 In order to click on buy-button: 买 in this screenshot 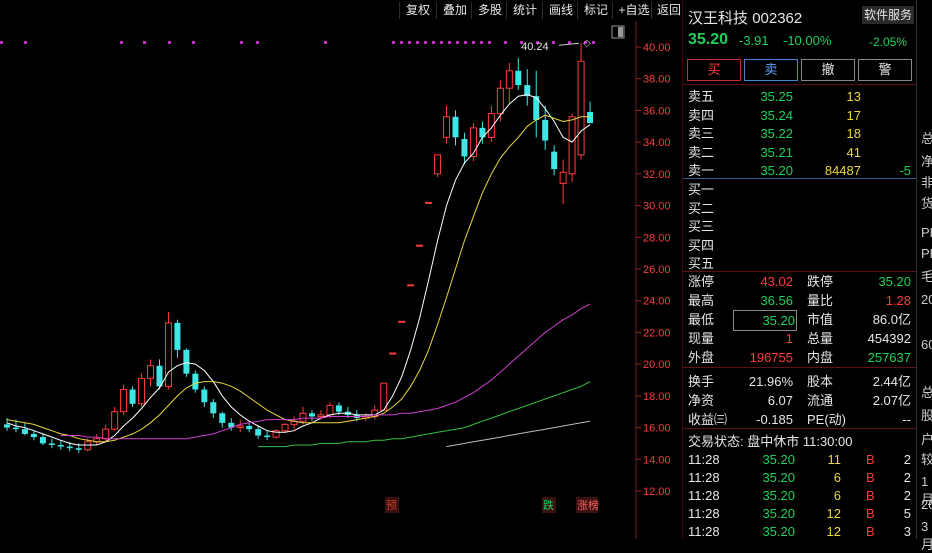, I will do `click(714, 70)`.